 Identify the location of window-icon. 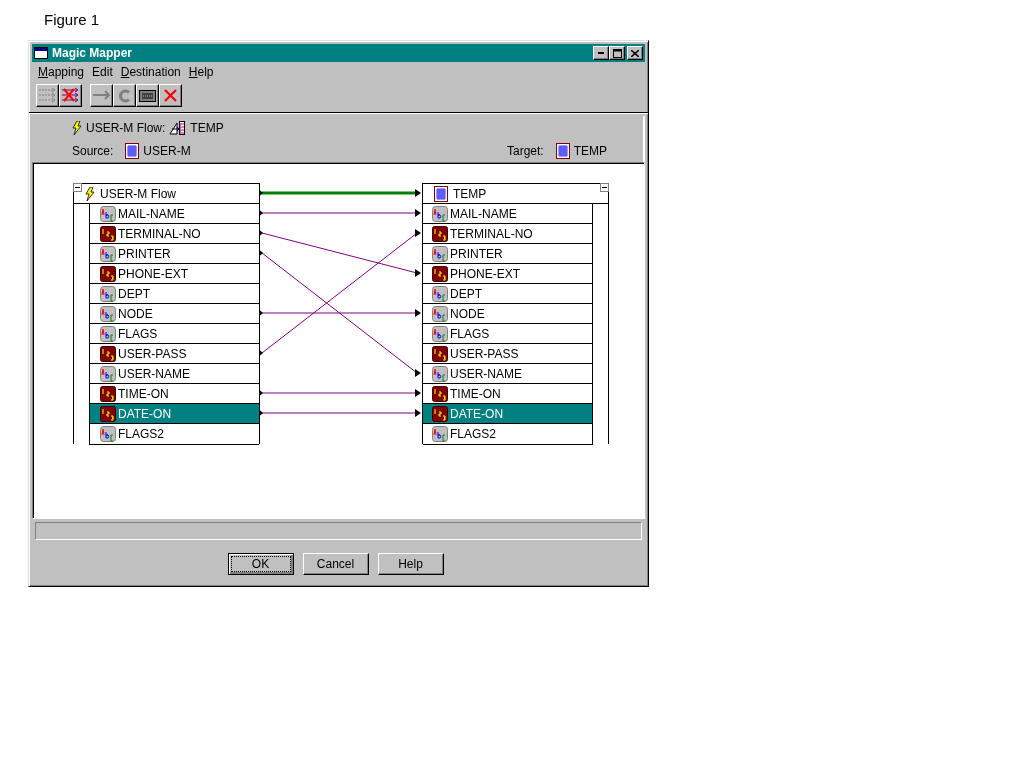
(41, 53).